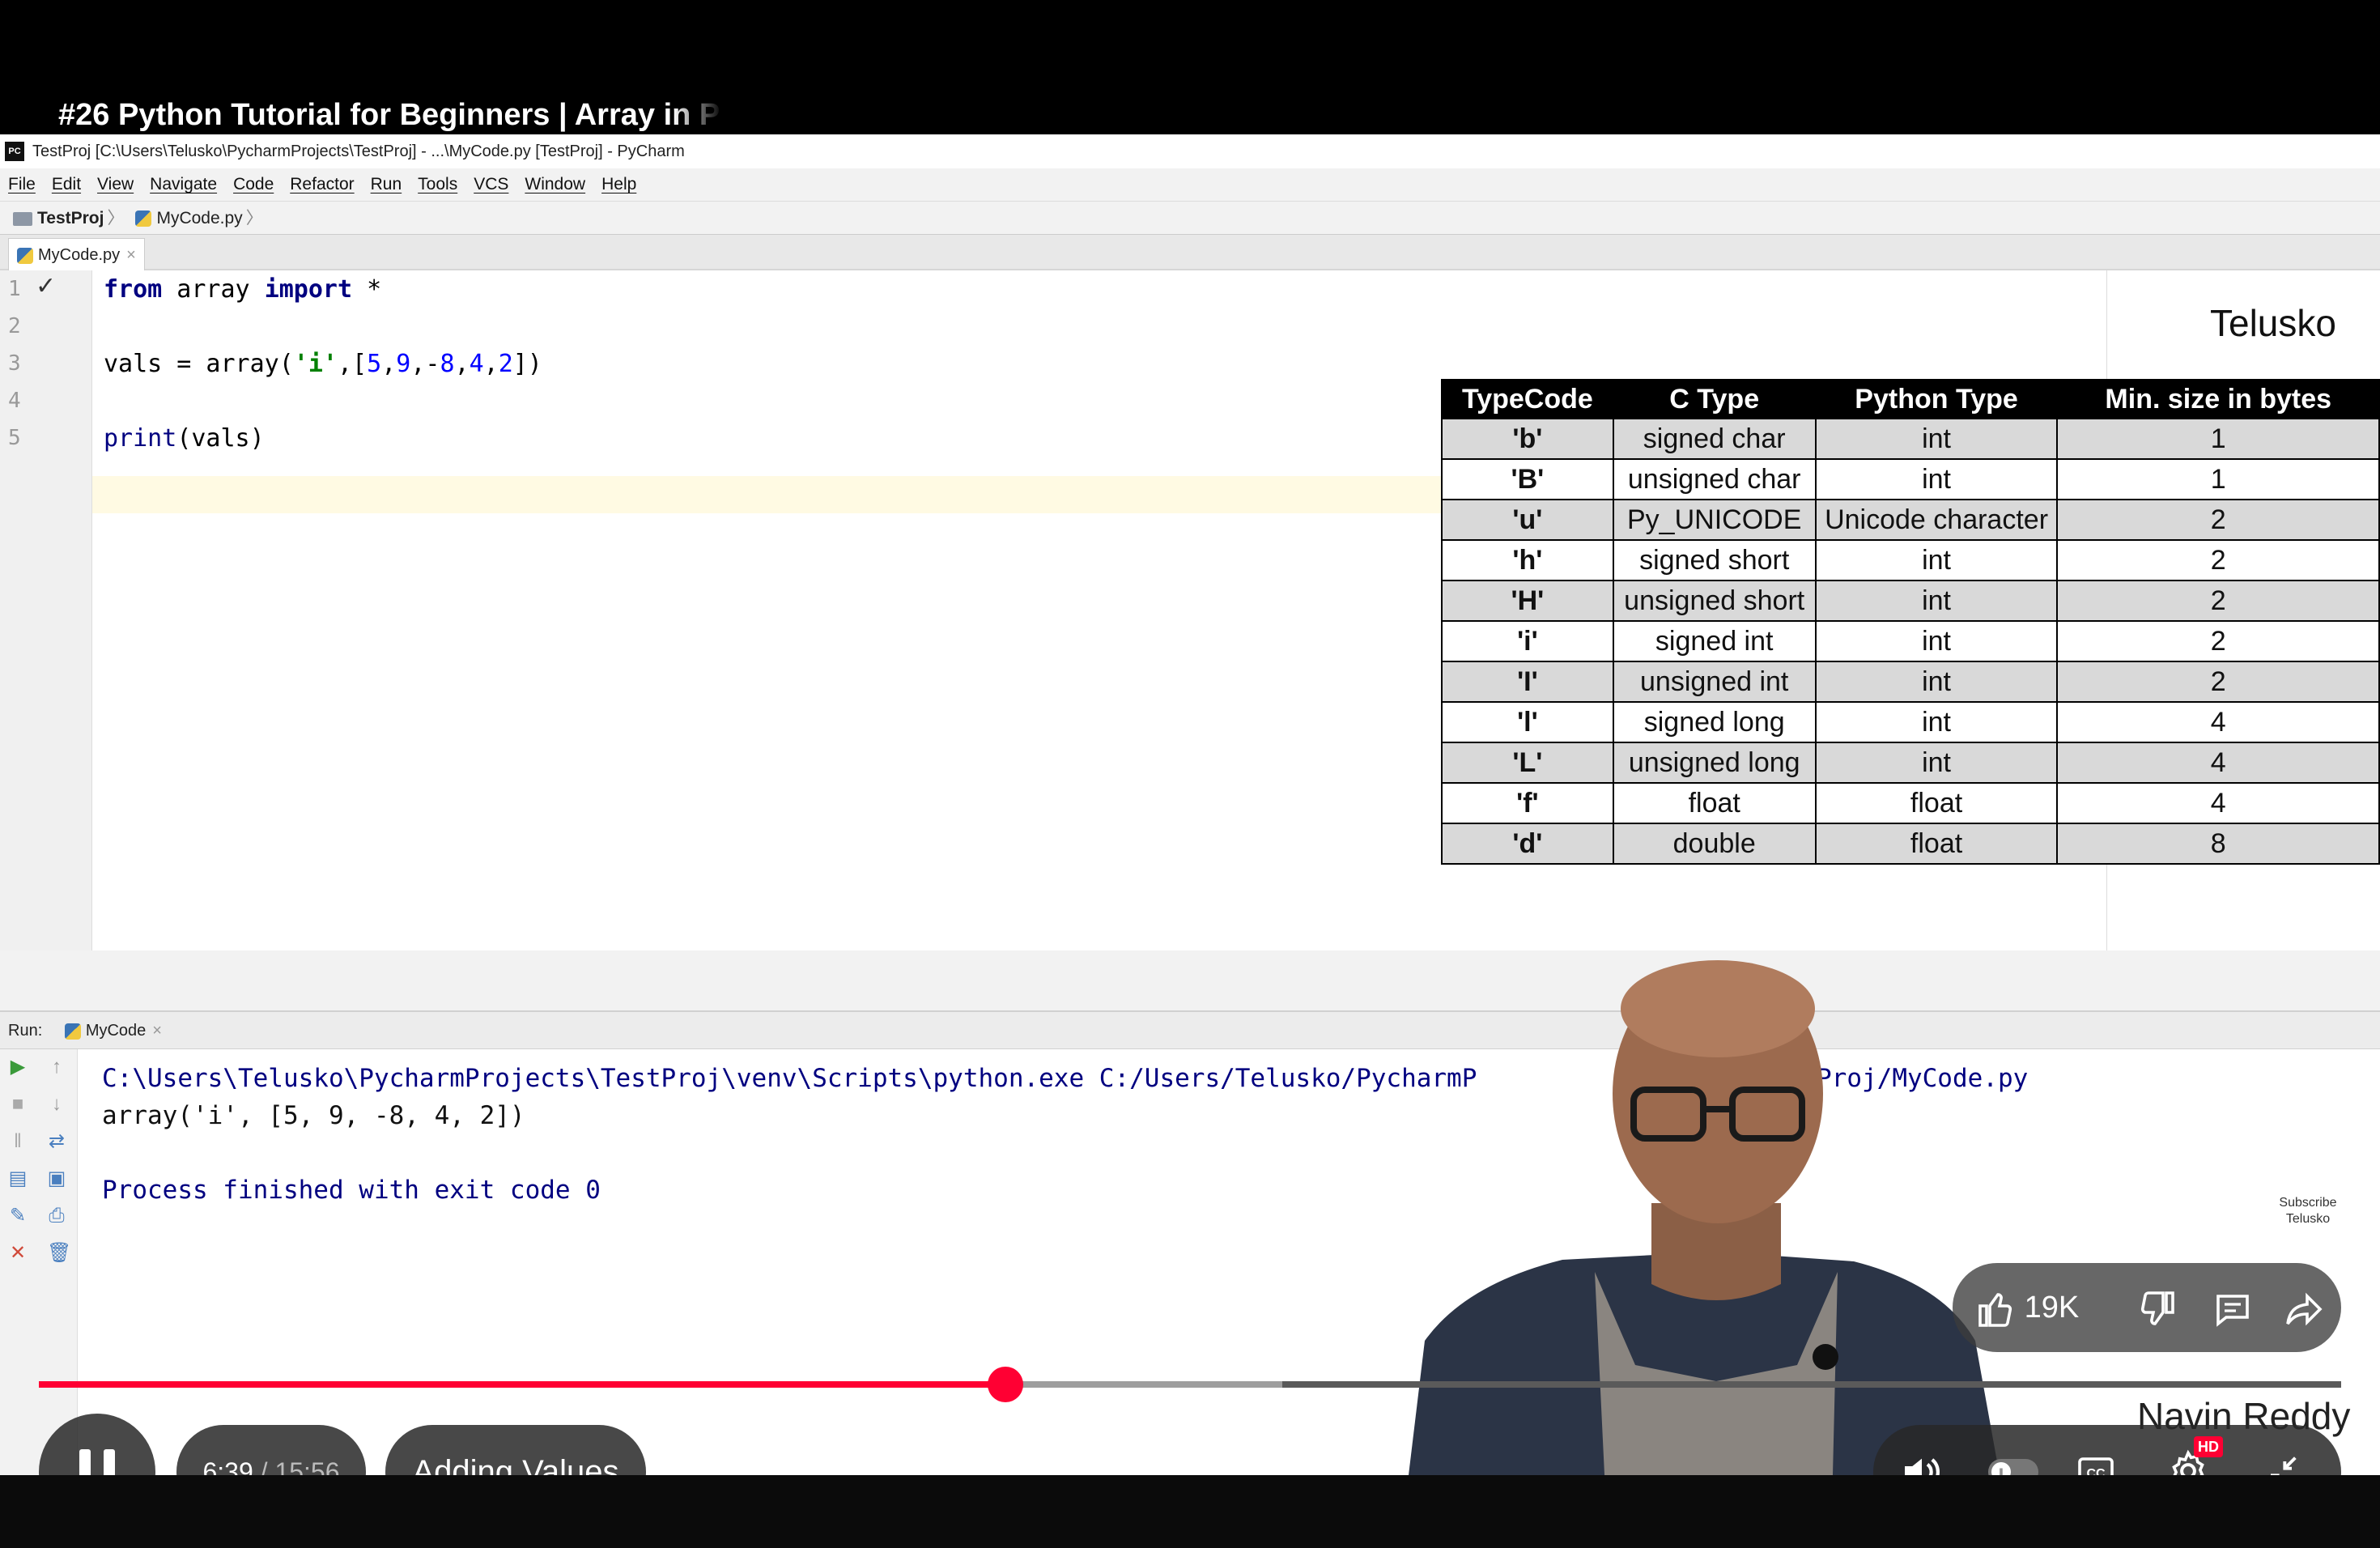  Describe the element at coordinates (18, 1067) in the screenshot. I see `rerun-icon: ▶` at that location.